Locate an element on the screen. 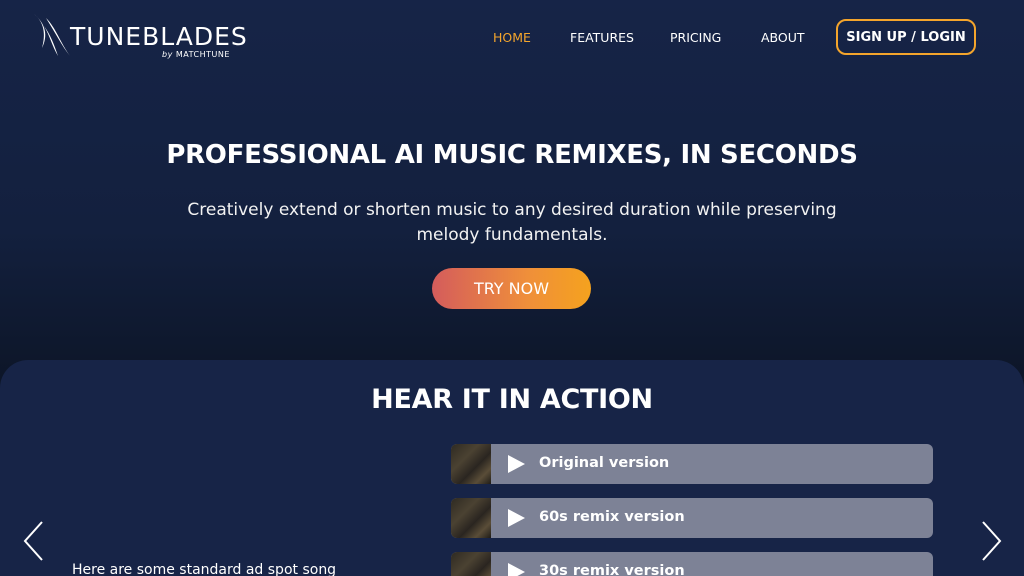  track-label: 60s remix version is located at coordinates (612, 517).